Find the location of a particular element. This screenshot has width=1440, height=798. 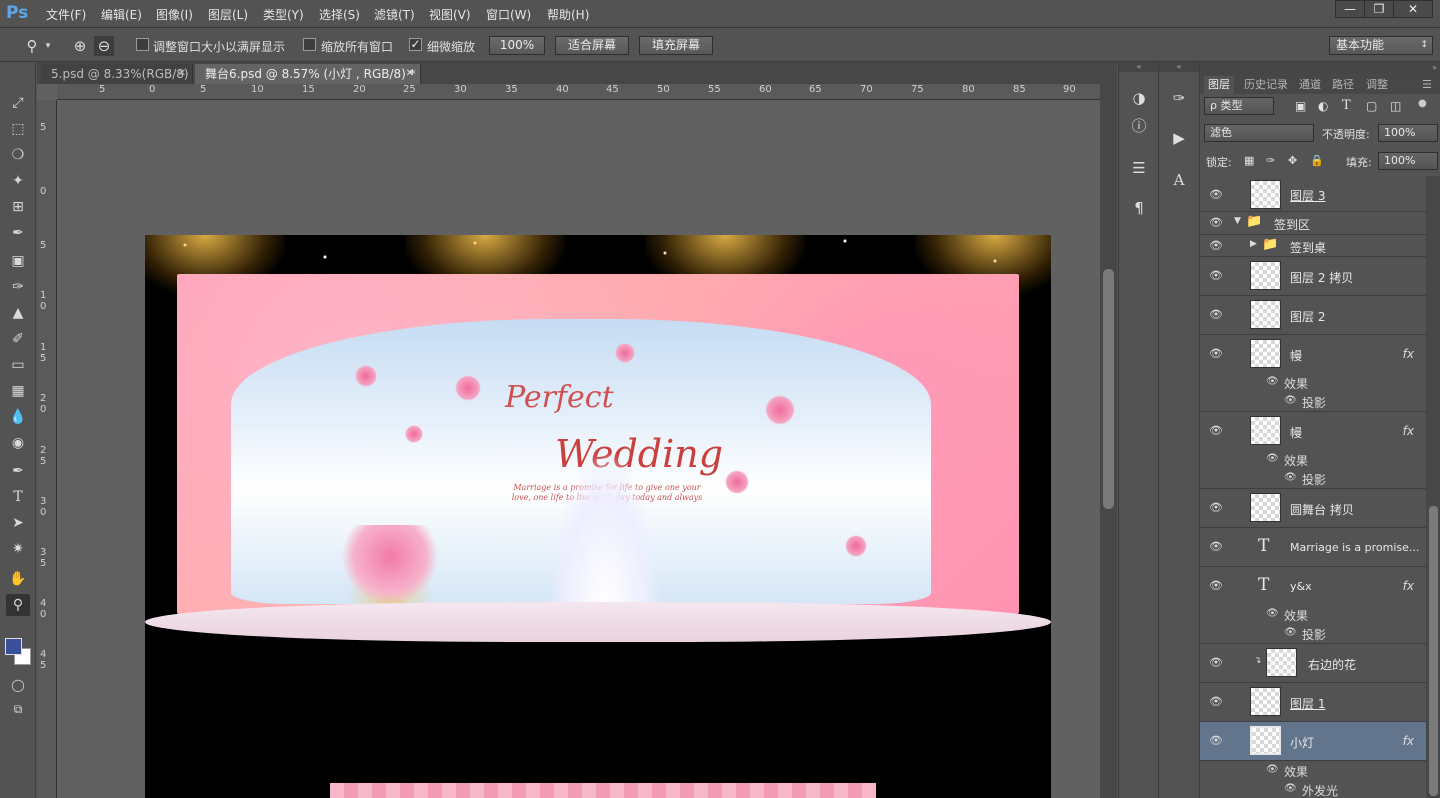

layer-row: 👁 圆舞台 拷贝 is located at coordinates (1313, 508).